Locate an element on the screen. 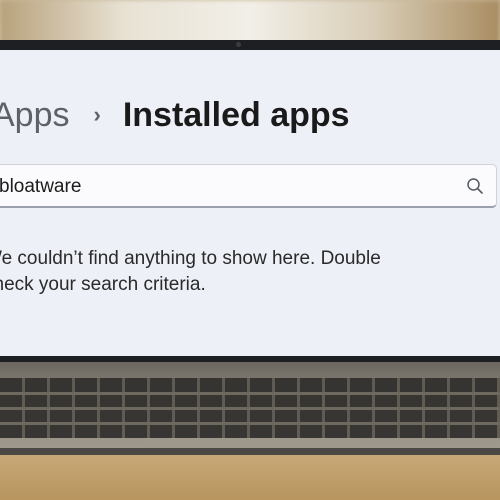 The width and height of the screenshot is (500, 500). page-title: Installed apps is located at coordinates (236, 114).